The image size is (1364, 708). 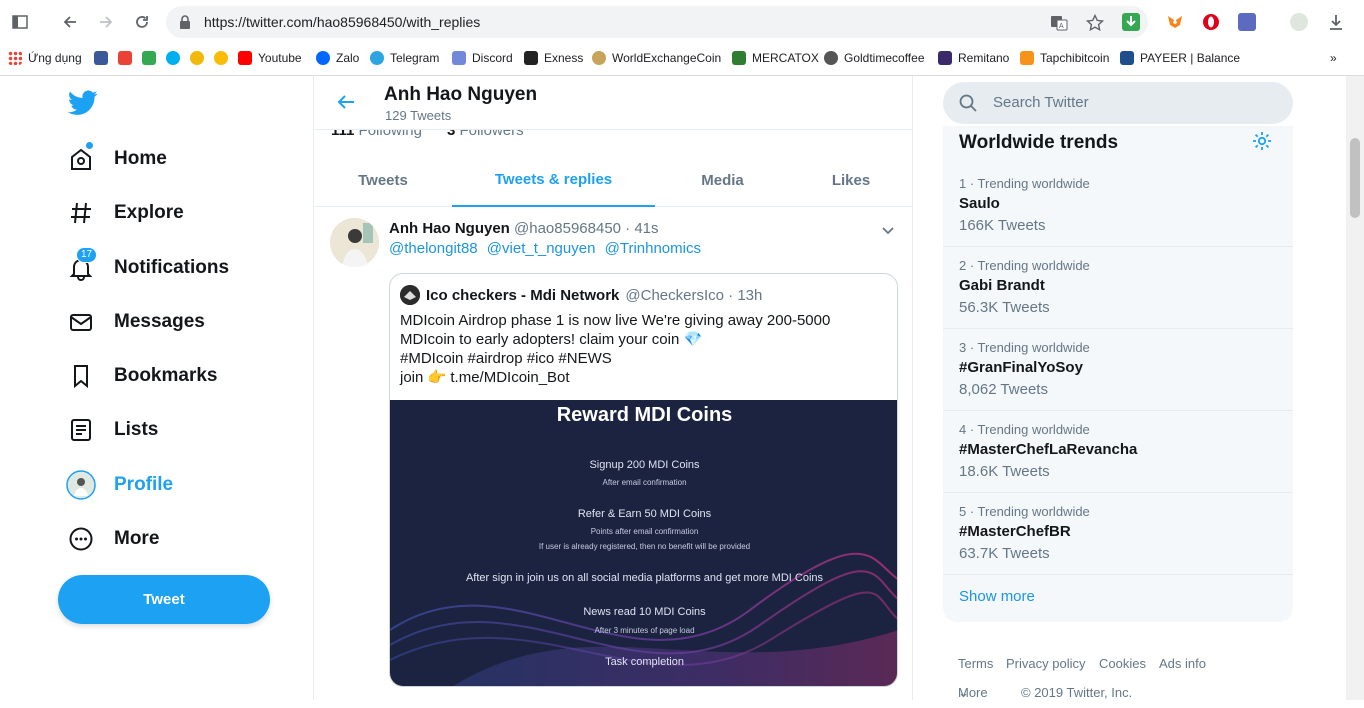 What do you see at coordinates (82, 265) in the screenshot?
I see `bell-icon: 17` at bounding box center [82, 265].